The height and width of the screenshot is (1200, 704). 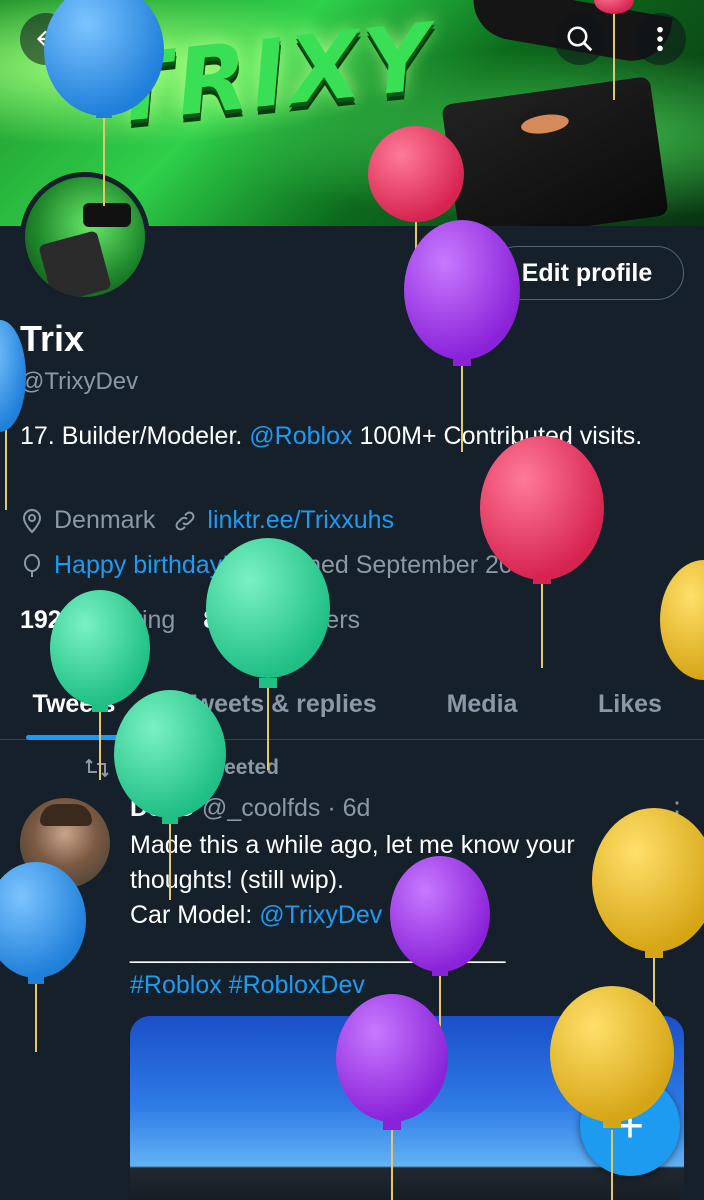 What do you see at coordinates (273, 73) in the screenshot?
I see `banner-title: TRIXY` at bounding box center [273, 73].